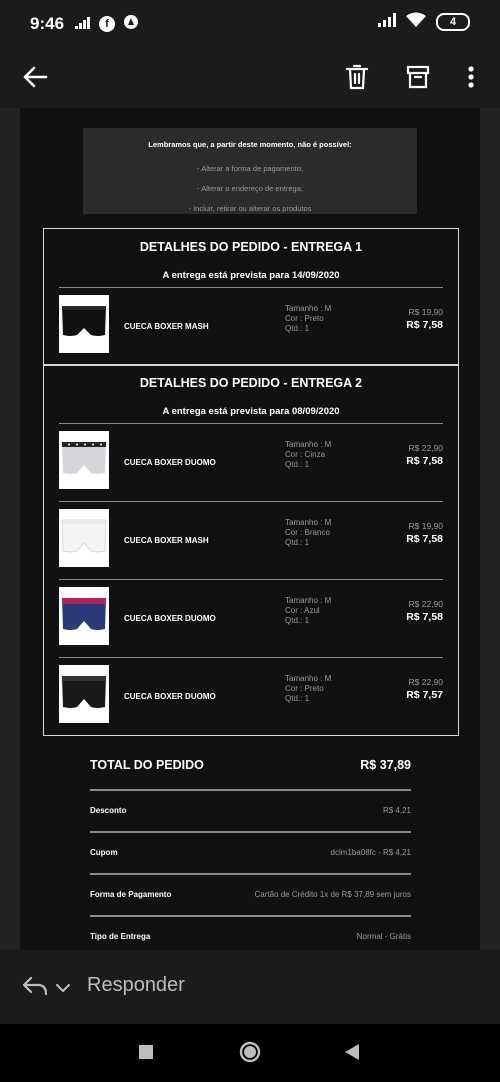  What do you see at coordinates (357, 77) in the screenshot?
I see `delete-icon` at bounding box center [357, 77].